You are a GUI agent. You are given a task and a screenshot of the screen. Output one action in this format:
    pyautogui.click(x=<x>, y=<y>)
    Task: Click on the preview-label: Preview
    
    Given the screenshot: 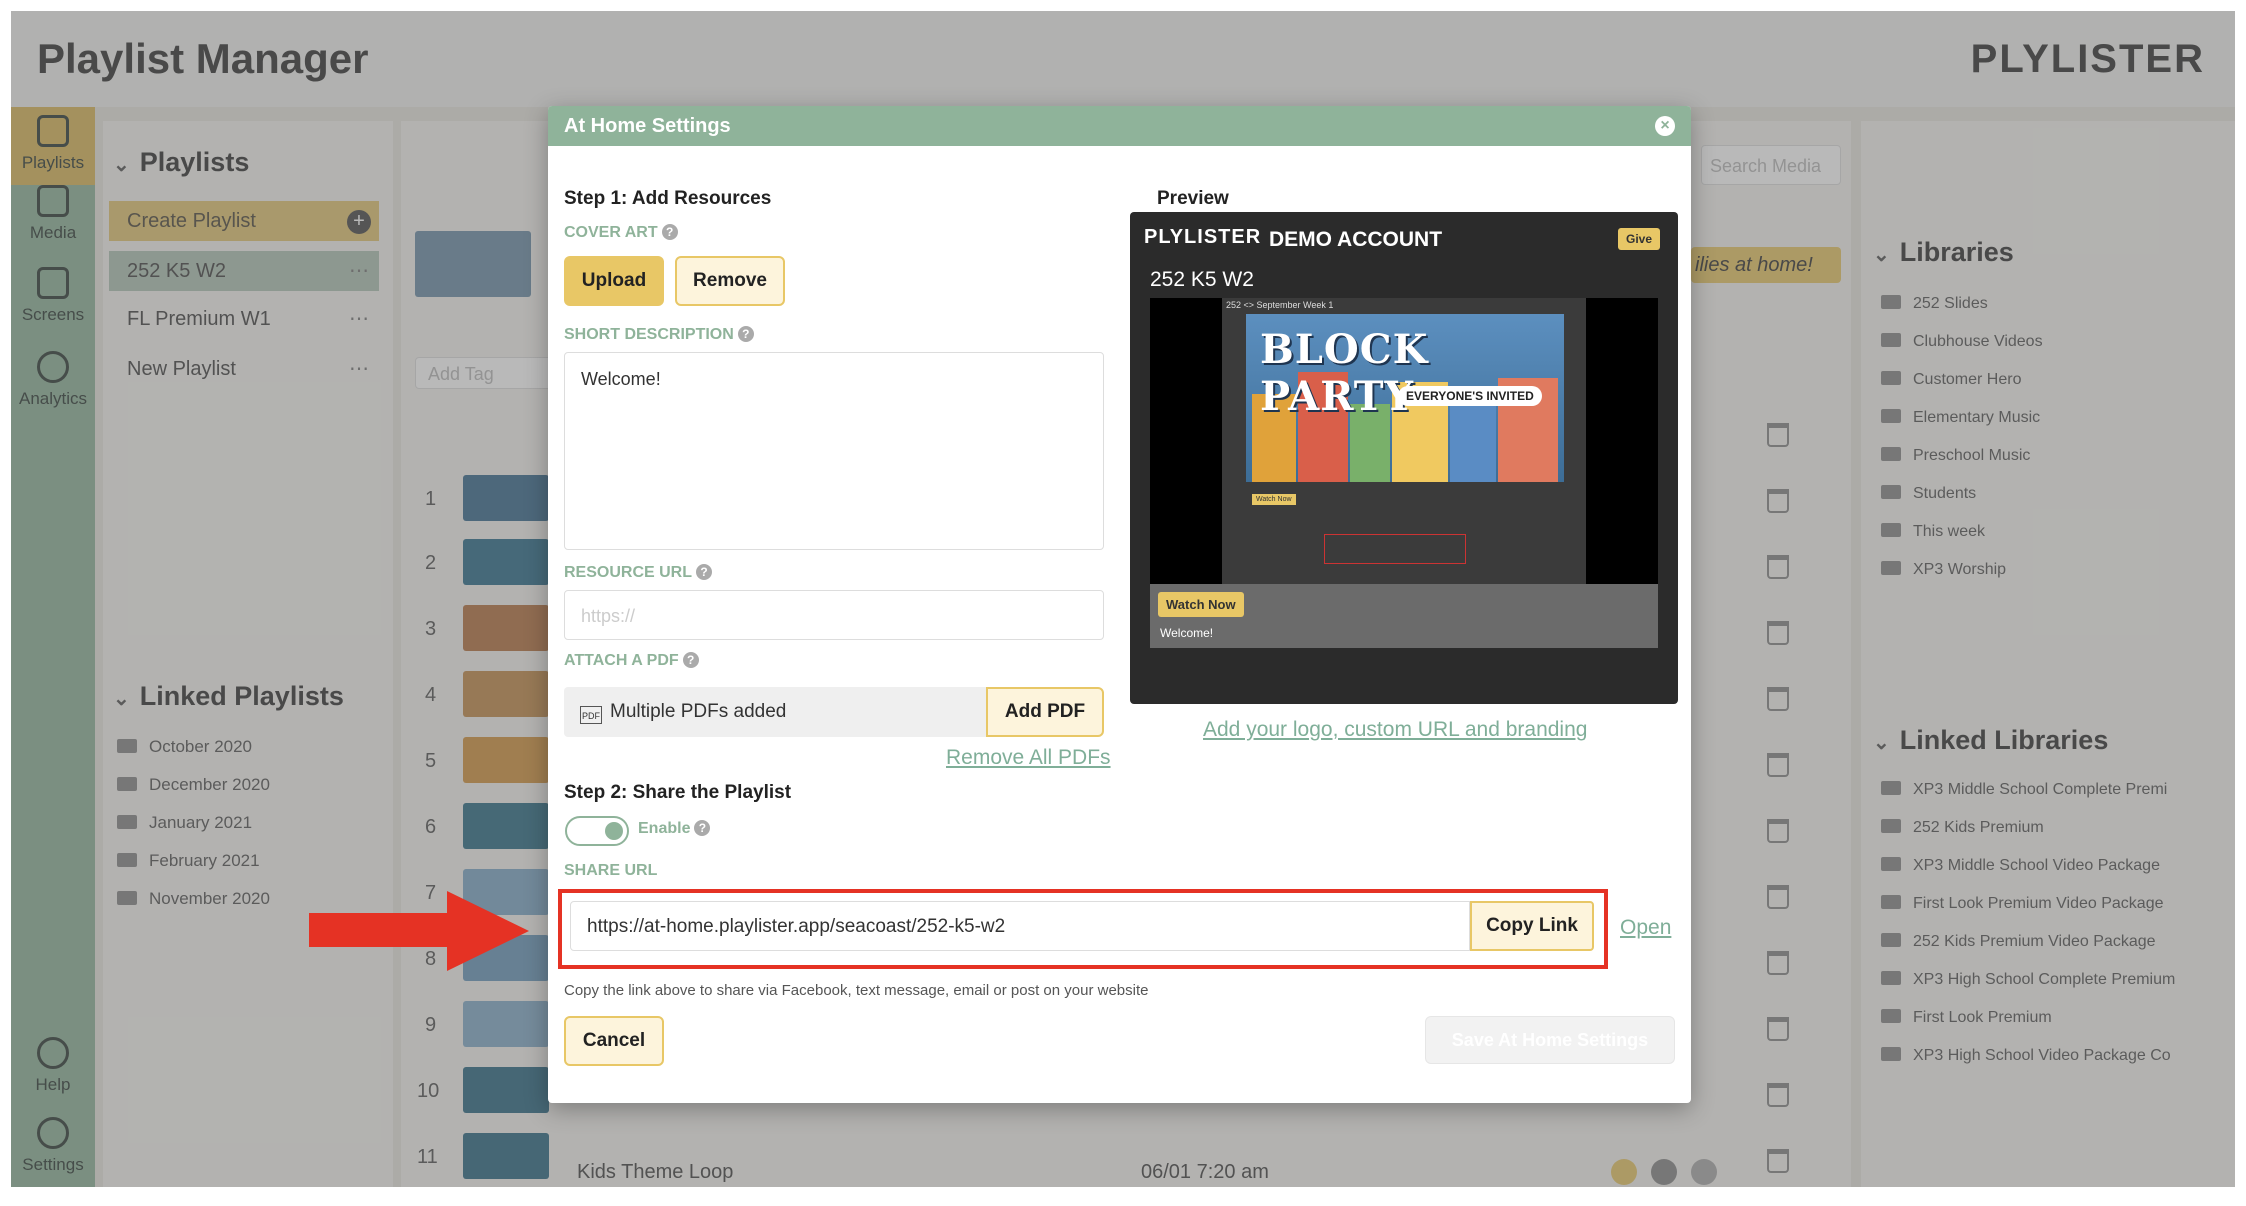 What is the action you would take?
    pyautogui.click(x=1193, y=198)
    